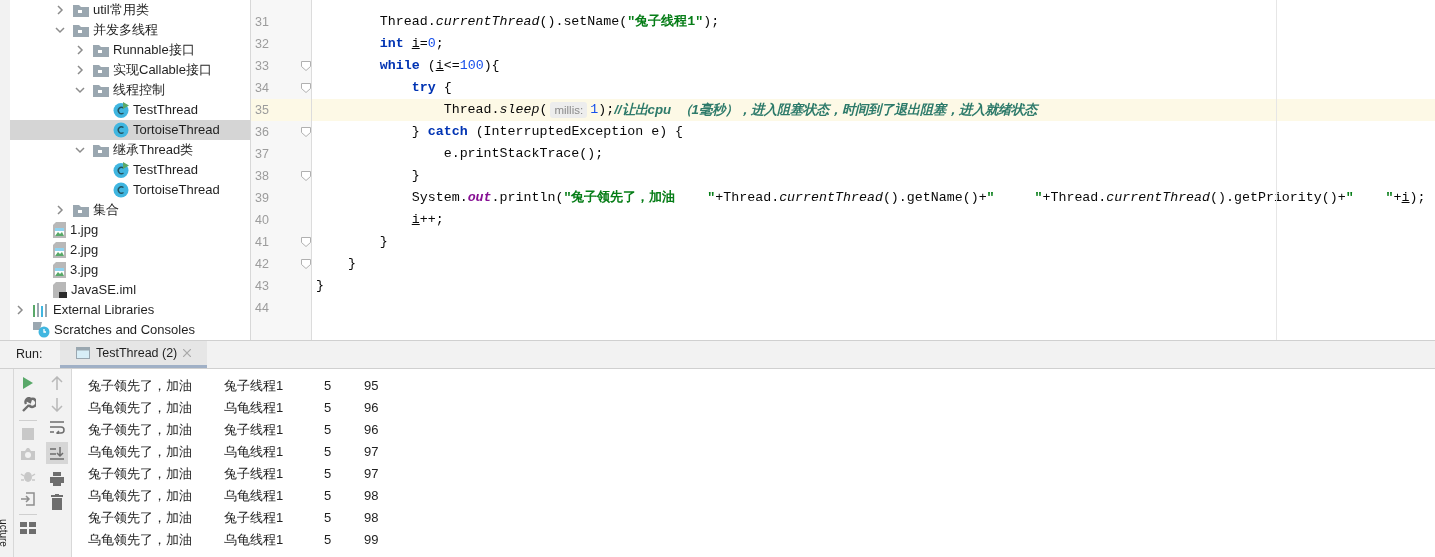  What do you see at coordinates (56, 502) in the screenshot?
I see `trash-icon` at bounding box center [56, 502].